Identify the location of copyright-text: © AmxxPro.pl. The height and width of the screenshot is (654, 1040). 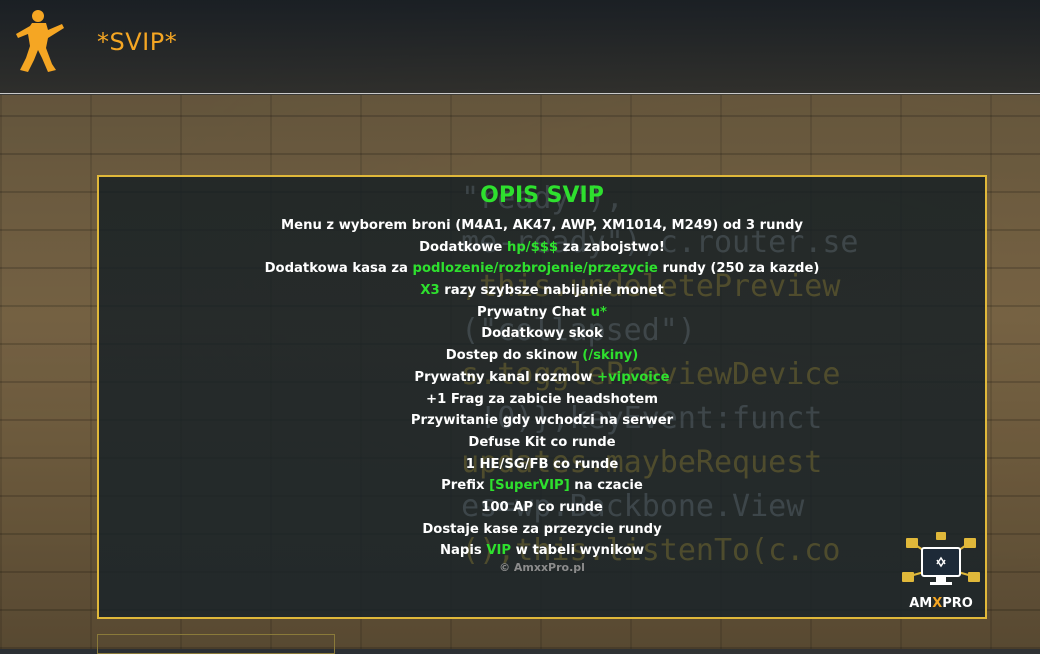
(542, 567).